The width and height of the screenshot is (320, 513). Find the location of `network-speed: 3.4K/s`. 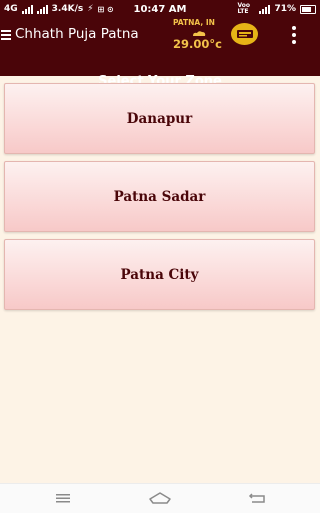

network-speed: 3.4K/s is located at coordinates (67, 9).